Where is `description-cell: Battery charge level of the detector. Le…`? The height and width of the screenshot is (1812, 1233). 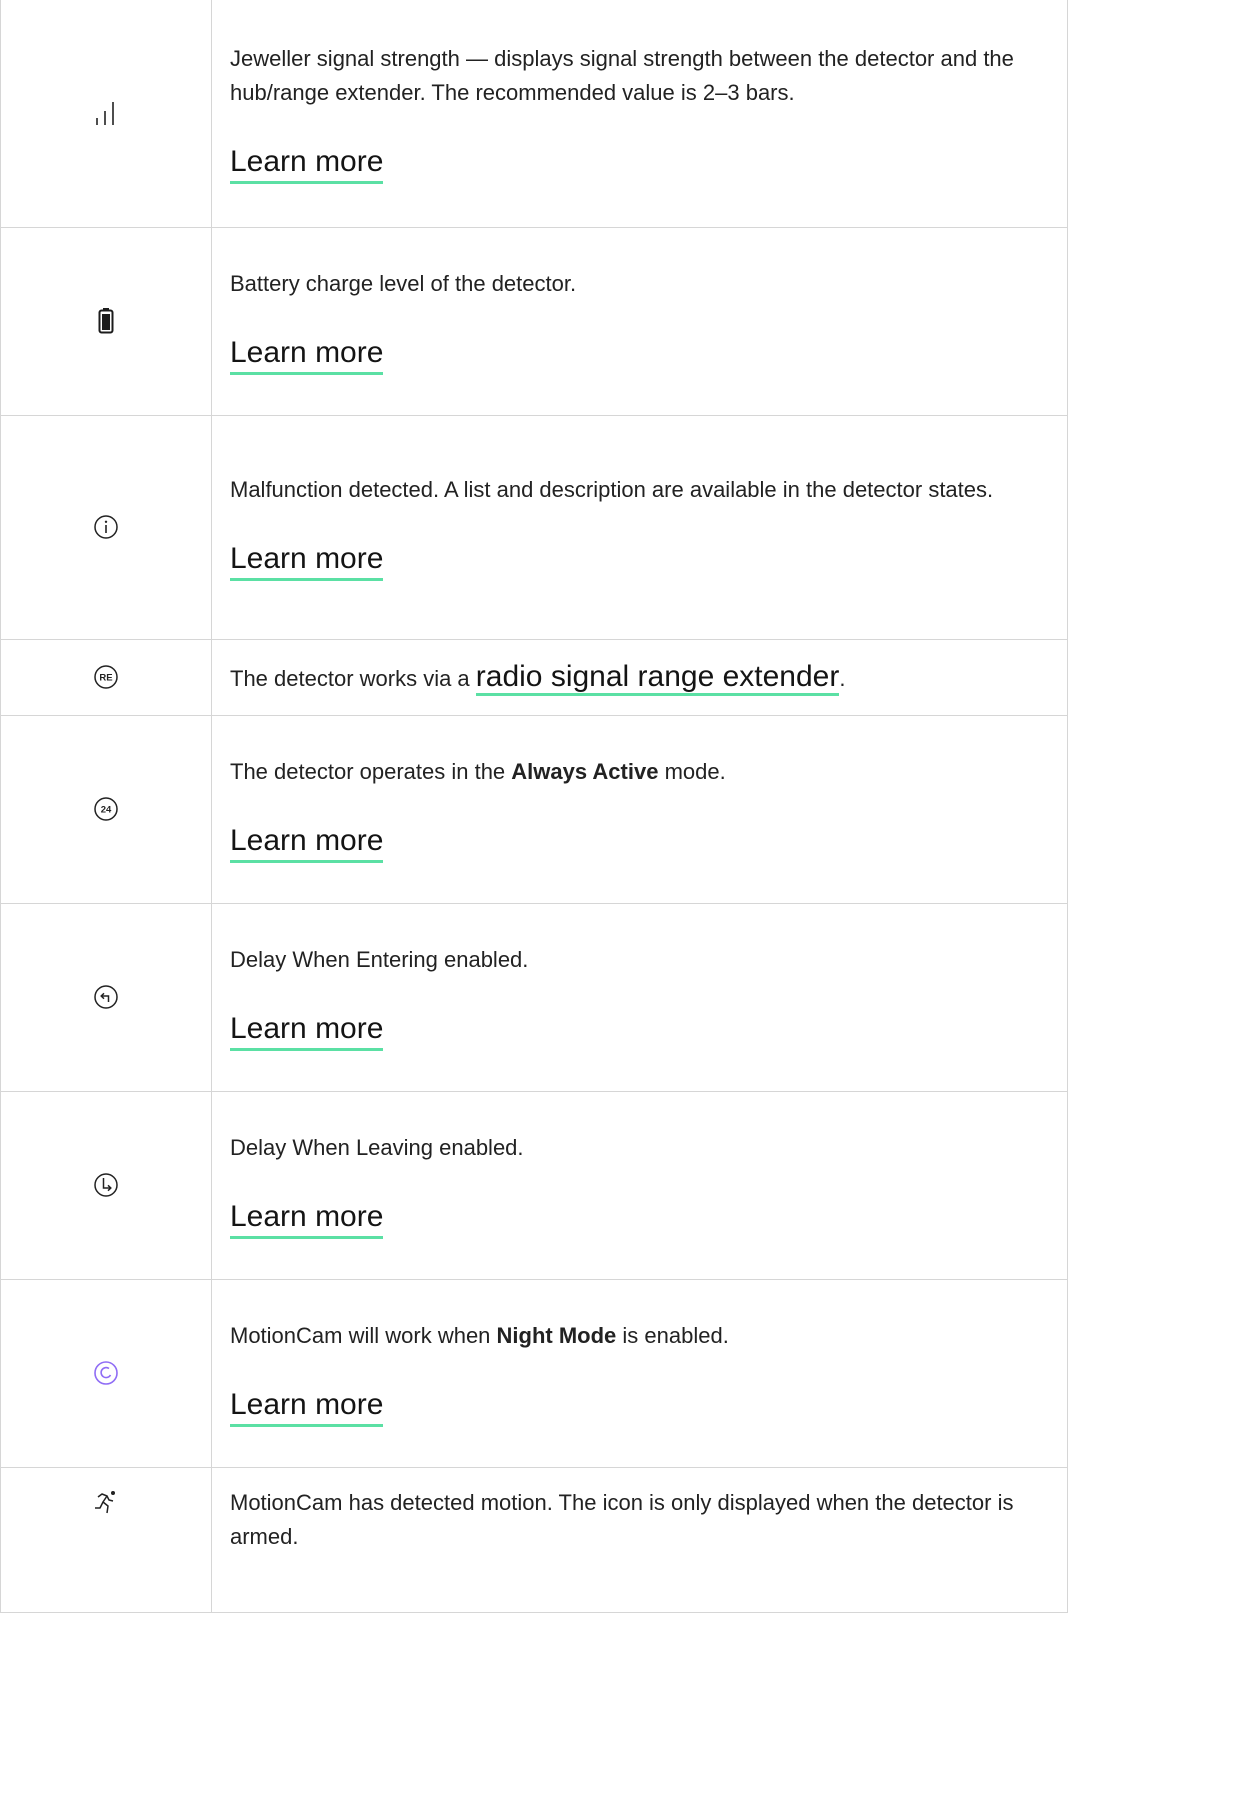 description-cell: Battery charge level of the detector. Le… is located at coordinates (639, 321).